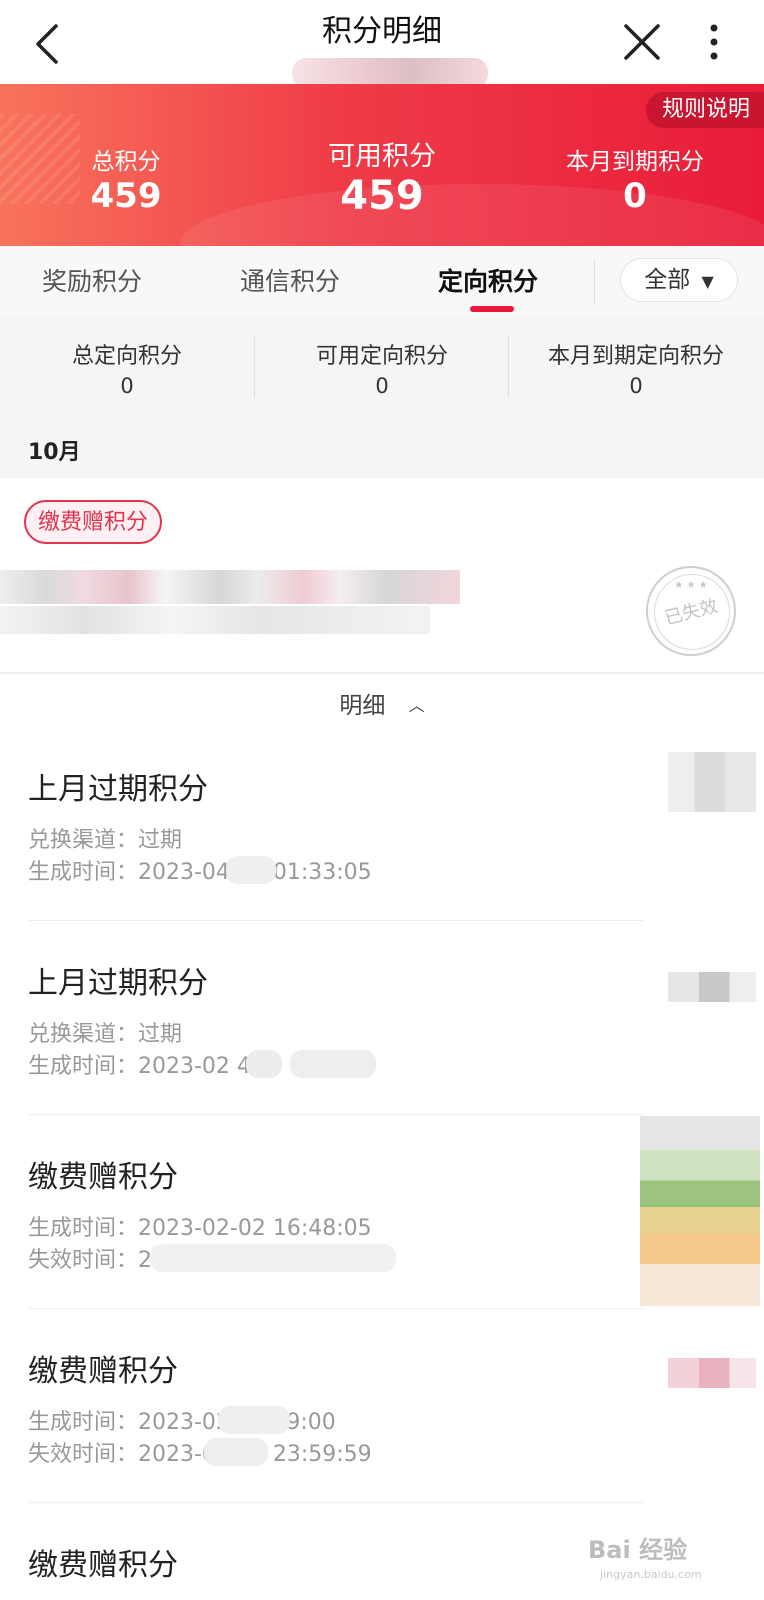 This screenshot has width=764, height=1600. I want to click on total-points: 总积分 459, so click(126, 179).